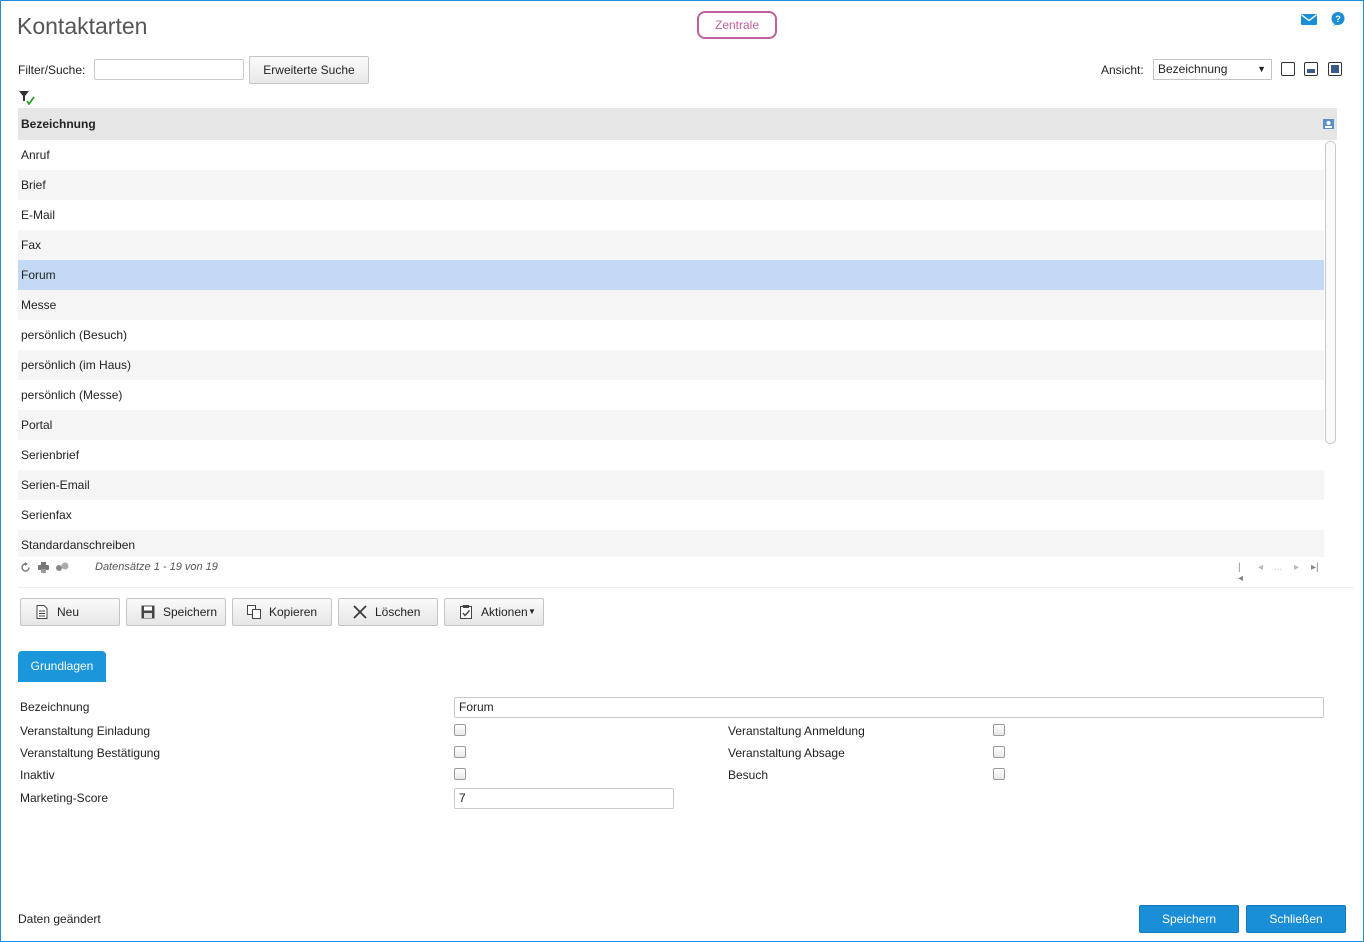 The width and height of the screenshot is (1364, 942). I want to click on column-header-label: Bezeichnung, so click(58, 124).